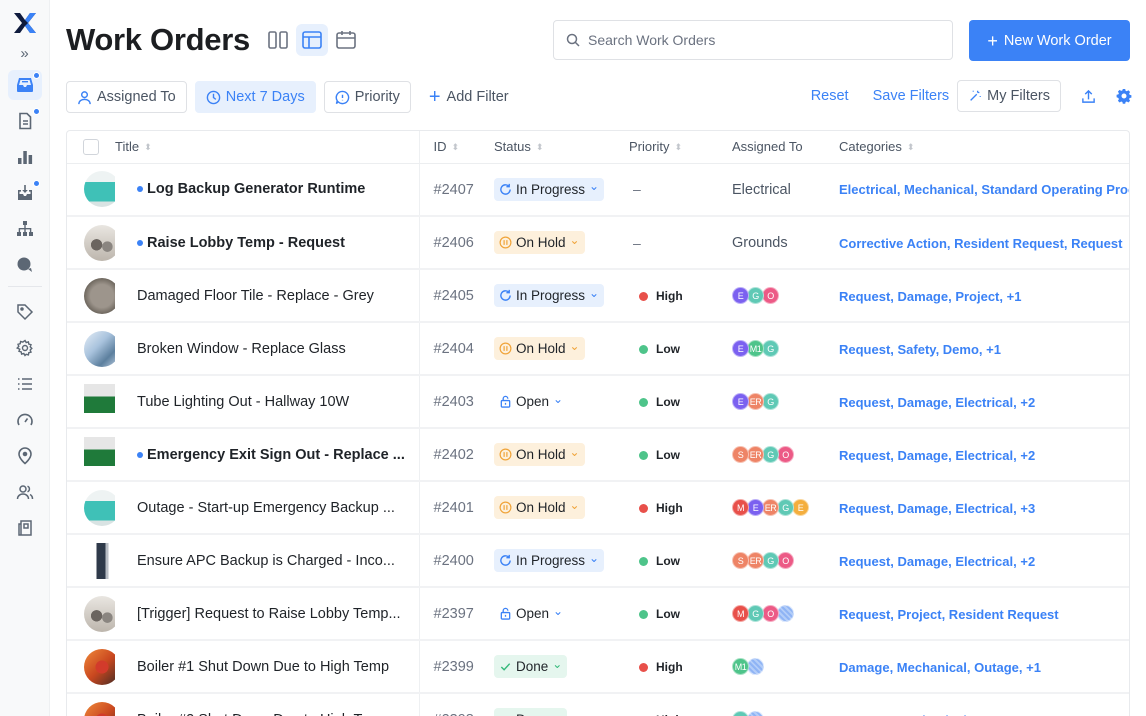 The image size is (1146, 716). I want to click on sidebar-item-people, so click(25, 492).